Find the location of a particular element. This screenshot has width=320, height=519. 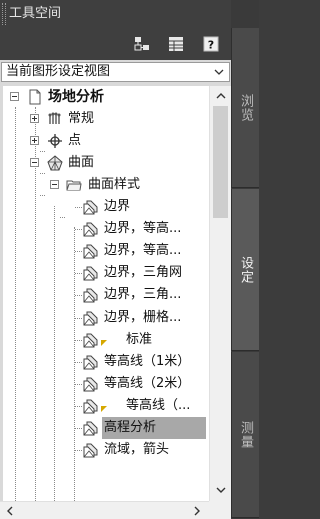

help-icon: ? is located at coordinates (211, 44).